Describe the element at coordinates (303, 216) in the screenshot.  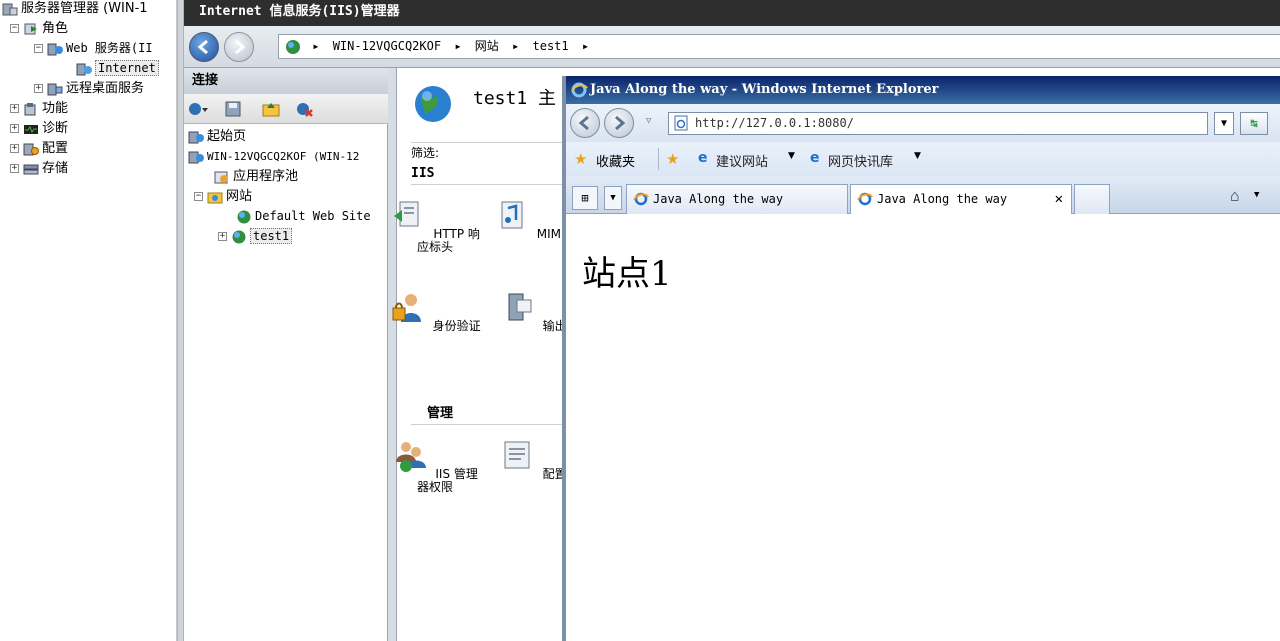
I see `conn-tree-default-site: Default Web Site` at that location.